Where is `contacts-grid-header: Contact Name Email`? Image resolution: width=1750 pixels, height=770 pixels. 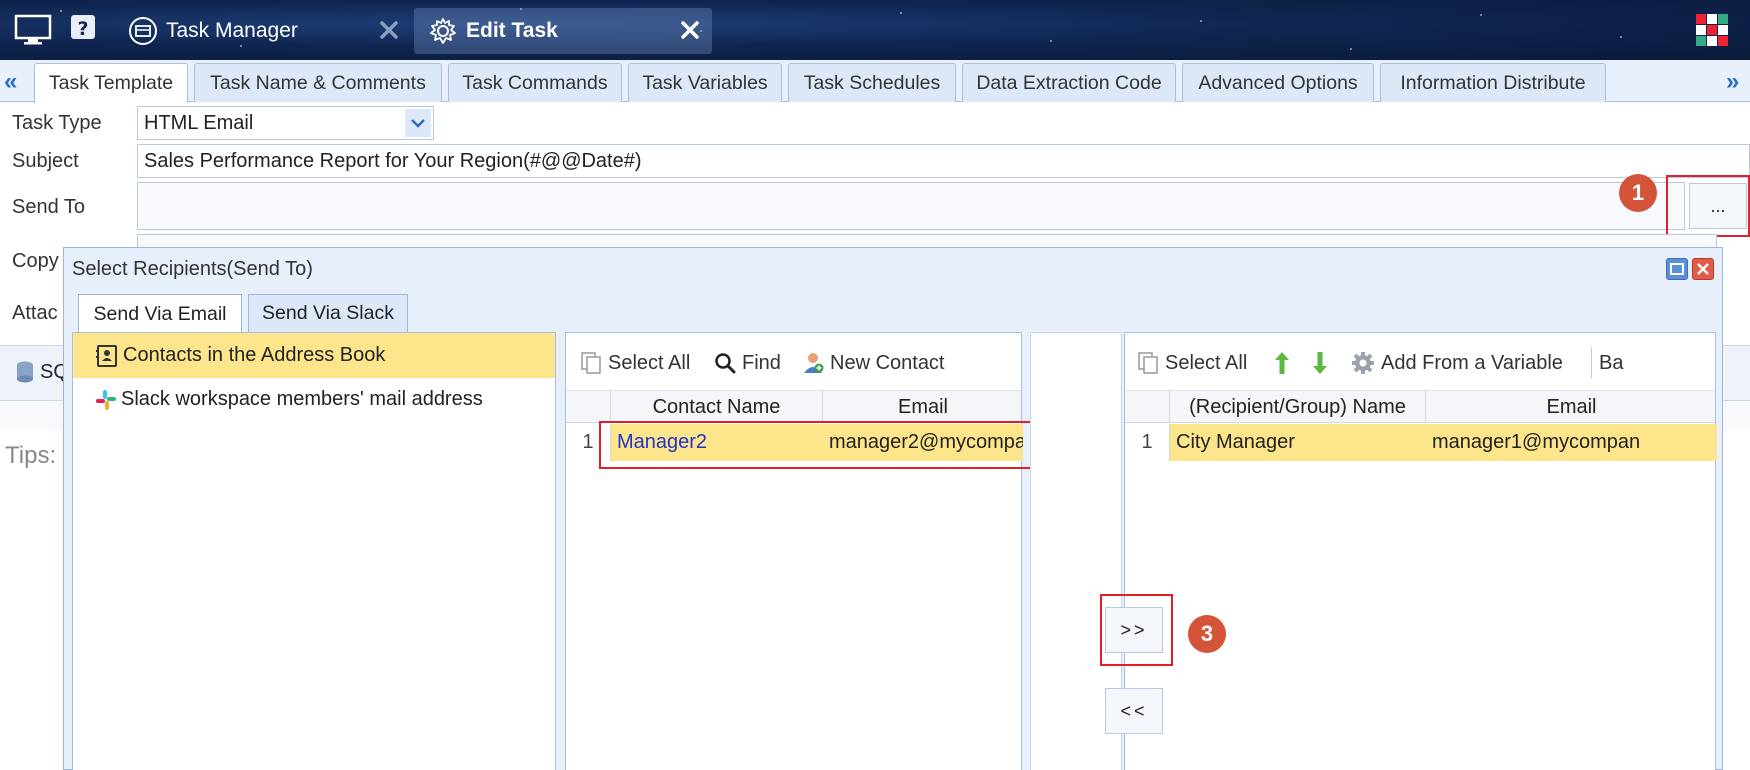
contacts-grid-header: Contact Name Email is located at coordinates (793, 407).